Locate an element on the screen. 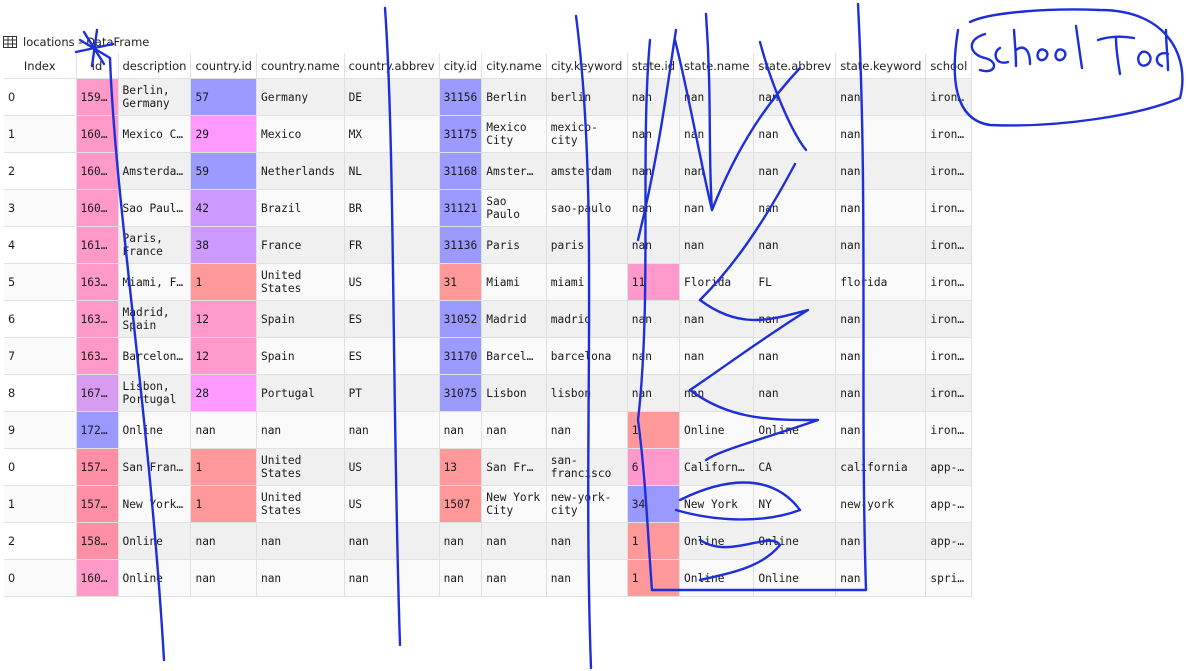 The height and width of the screenshot is (671, 1186). row-index: 3 is located at coordinates (40, 208).